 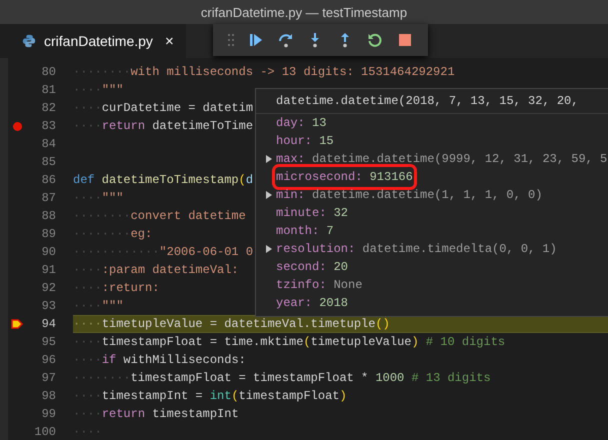 I want to click on code-line: return datetimeToTime, so click(x=178, y=126).